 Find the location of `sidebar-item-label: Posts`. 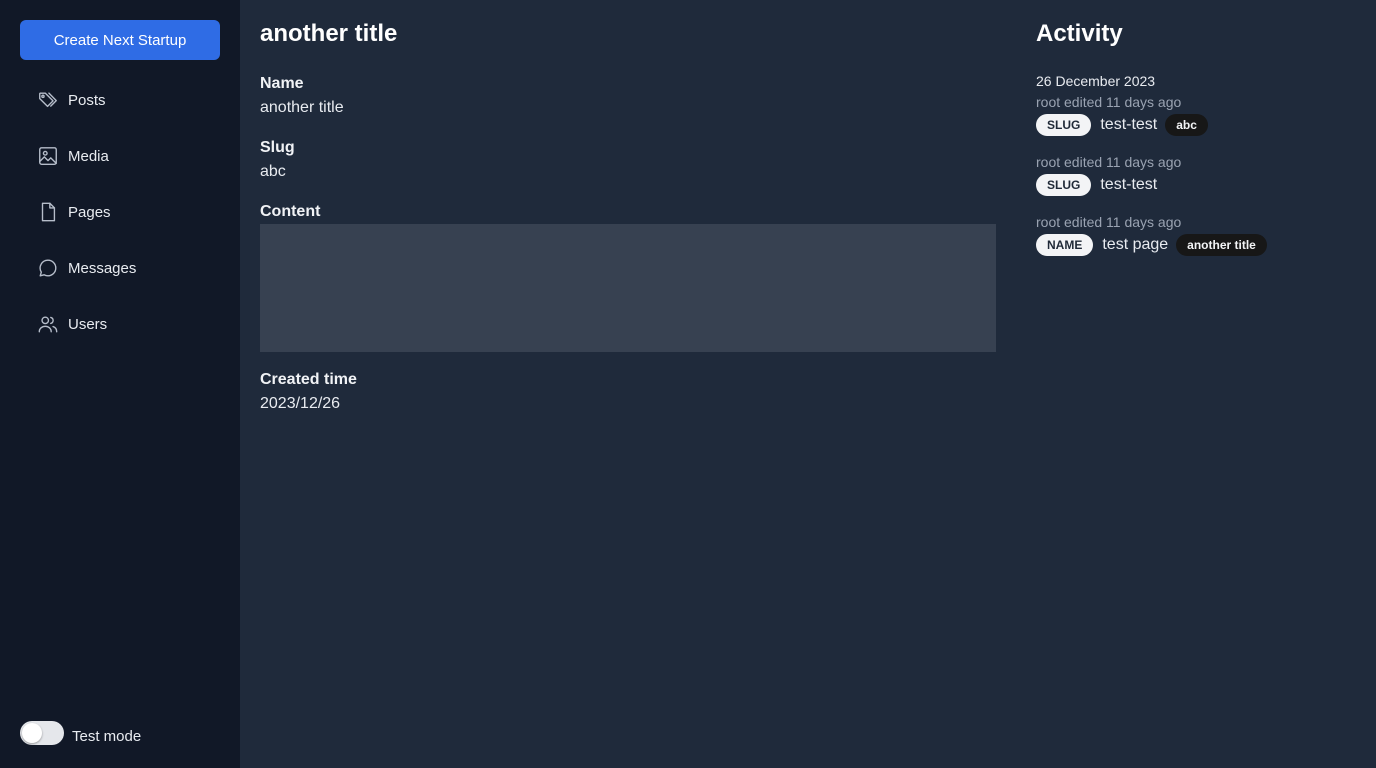

sidebar-item-label: Posts is located at coordinates (87, 100).